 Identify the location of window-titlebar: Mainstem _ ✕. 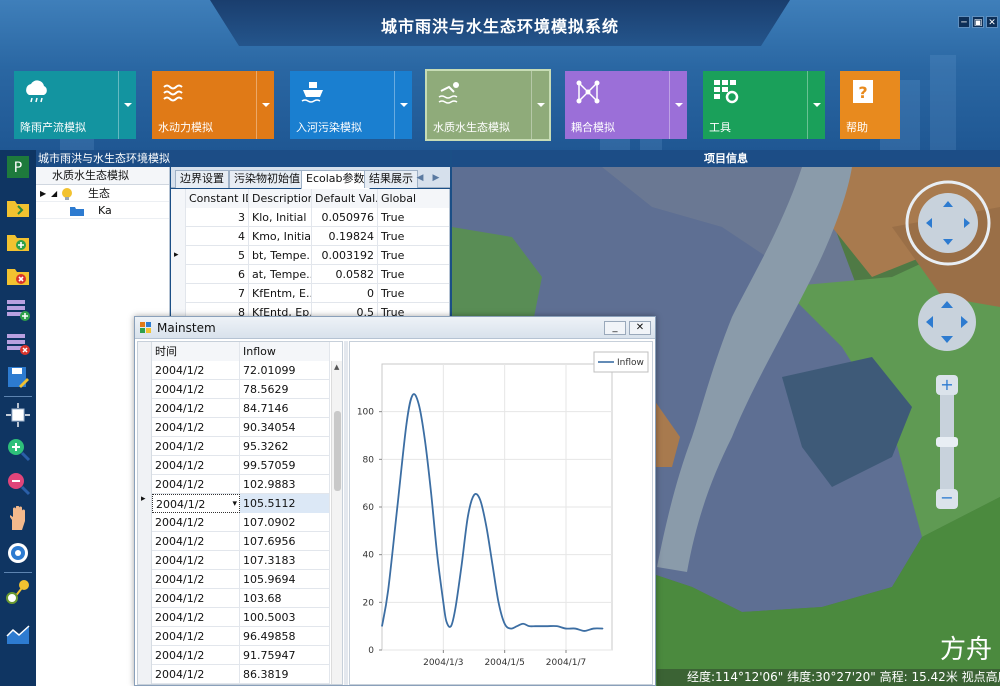
(395, 328).